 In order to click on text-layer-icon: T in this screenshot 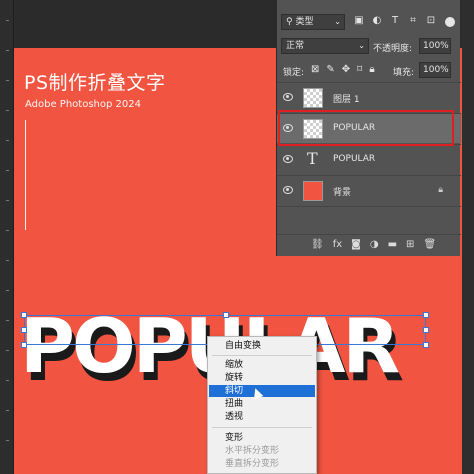, I will do `click(312, 158)`.